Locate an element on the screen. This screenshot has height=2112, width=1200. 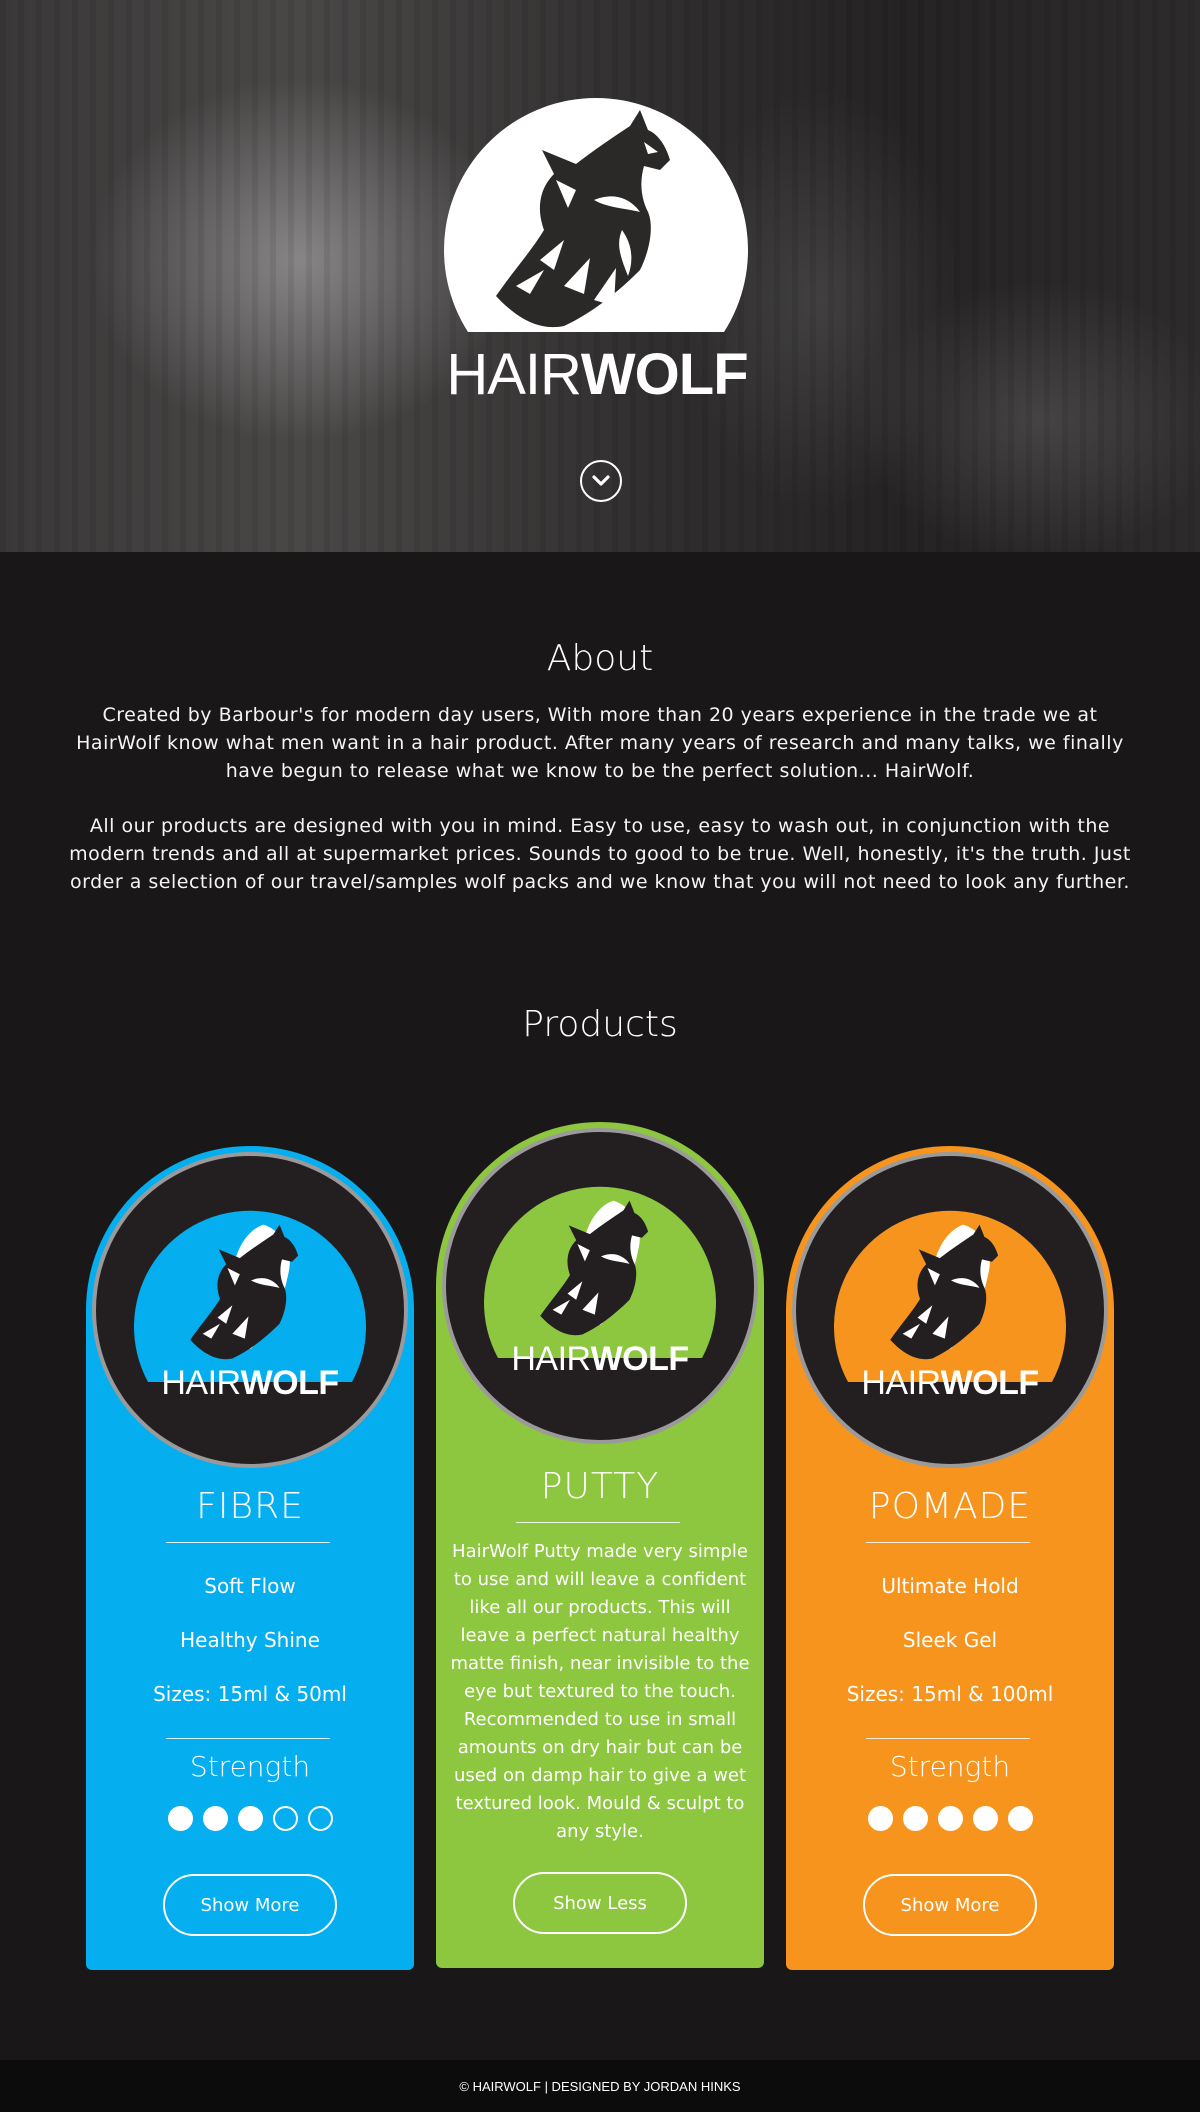
scroll-down-button is located at coordinates (601, 481).